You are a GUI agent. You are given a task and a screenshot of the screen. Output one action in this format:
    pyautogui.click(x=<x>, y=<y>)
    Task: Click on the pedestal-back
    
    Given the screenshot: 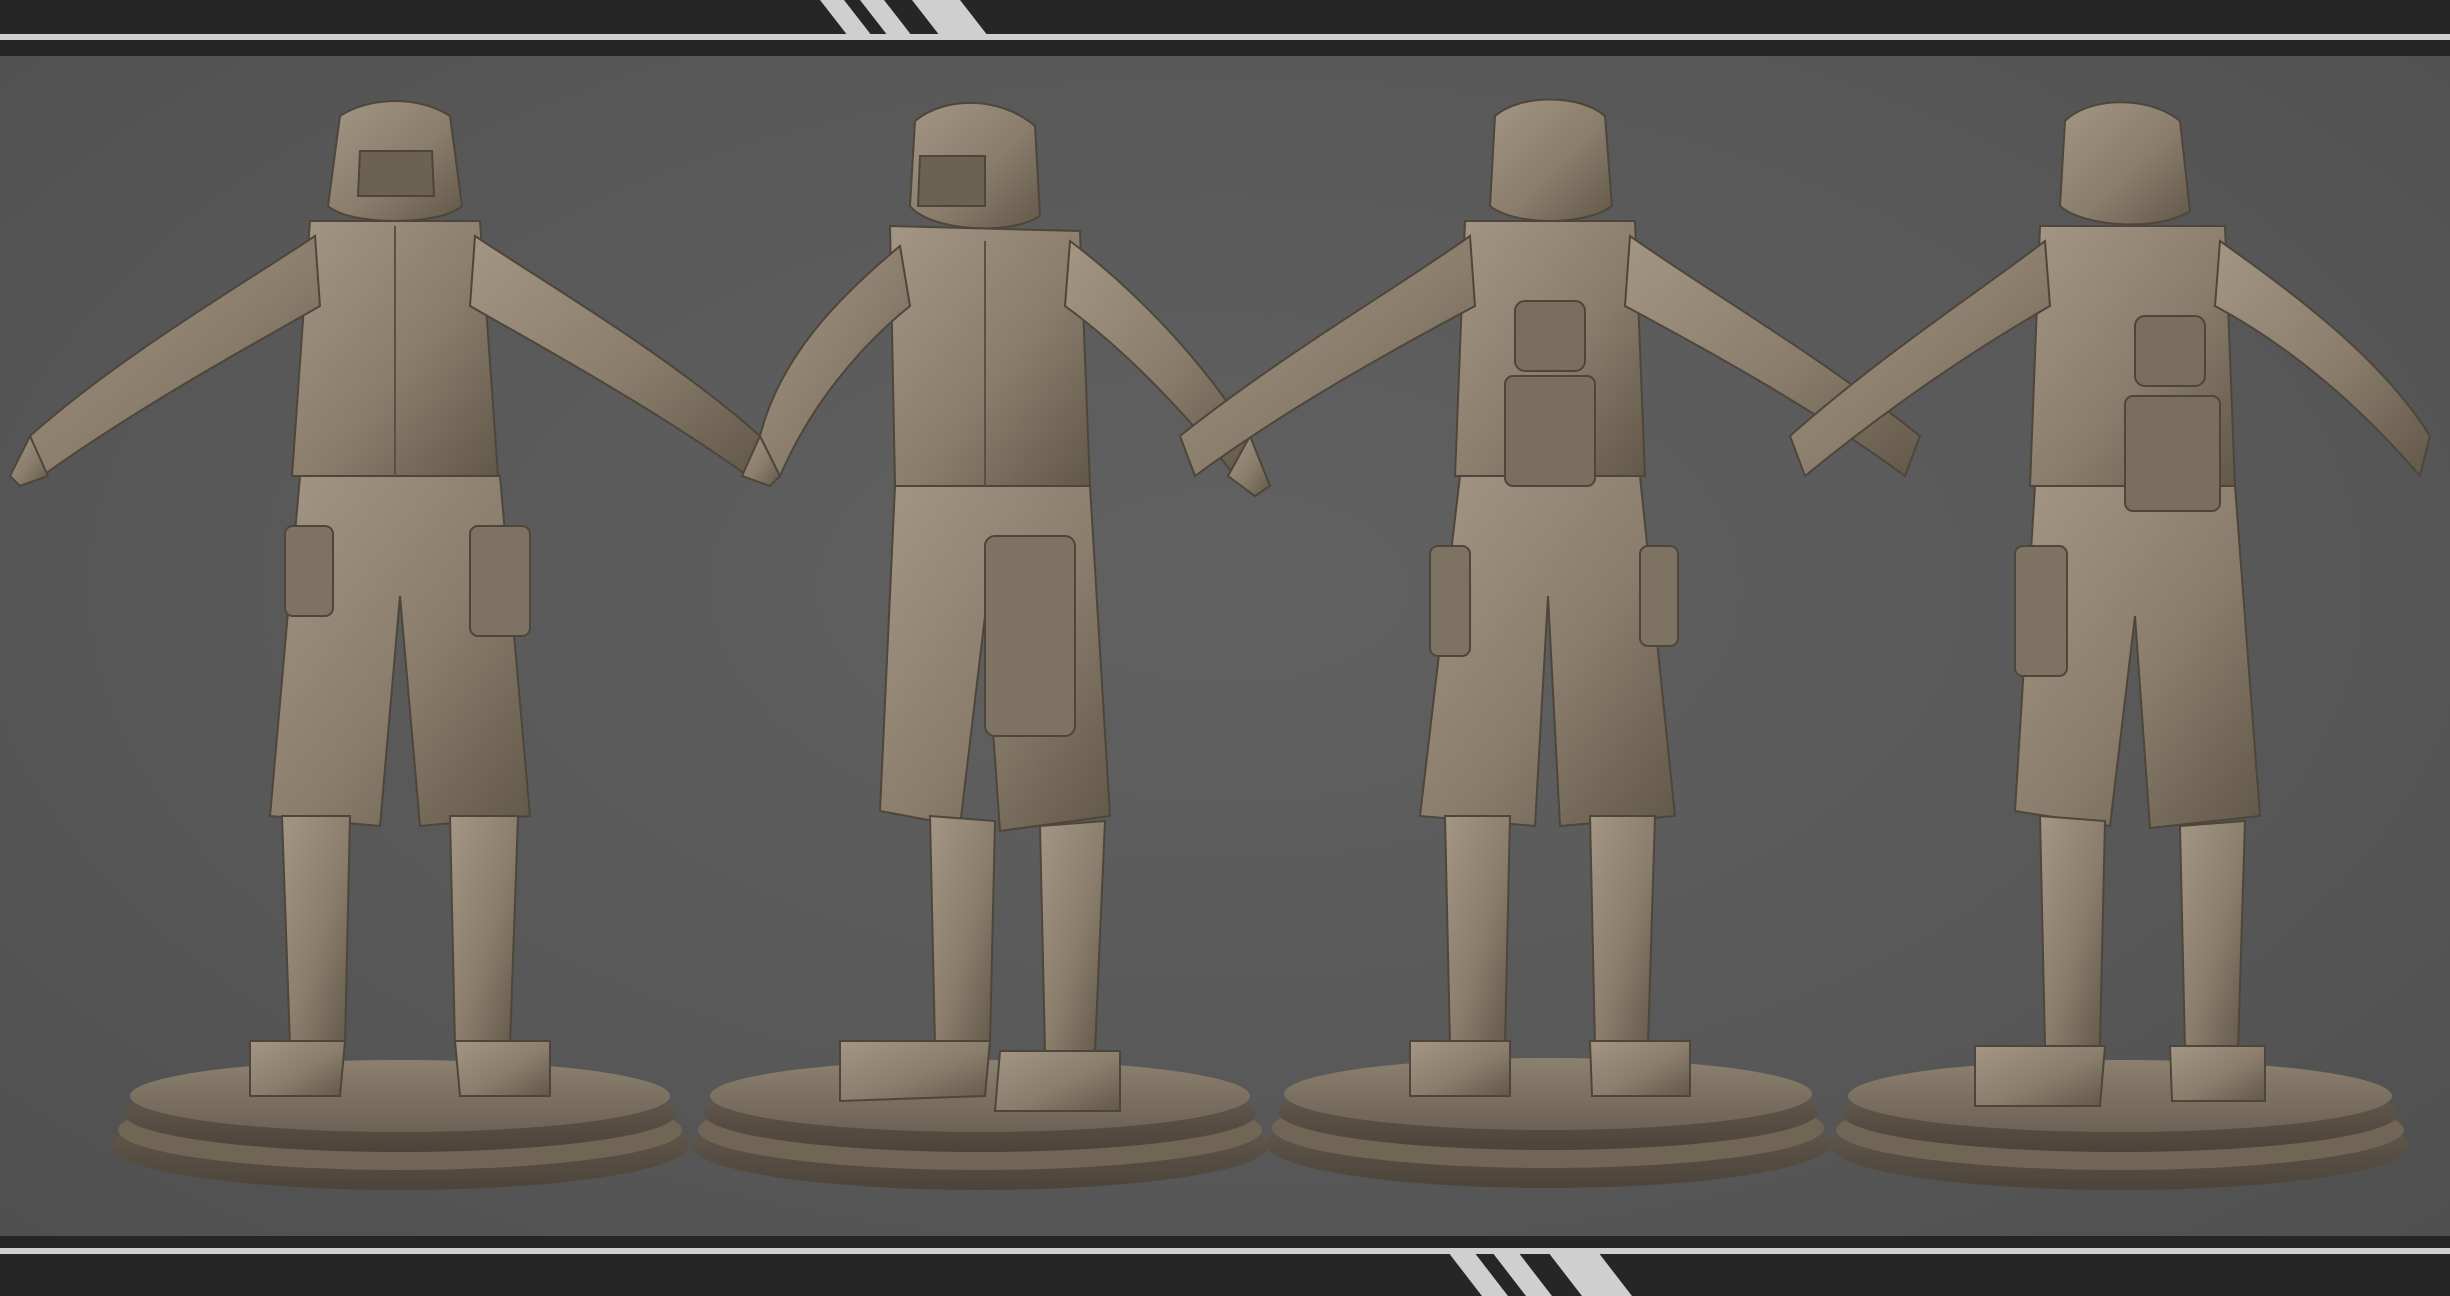 What is the action you would take?
    pyautogui.click(x=1548, y=1123)
    